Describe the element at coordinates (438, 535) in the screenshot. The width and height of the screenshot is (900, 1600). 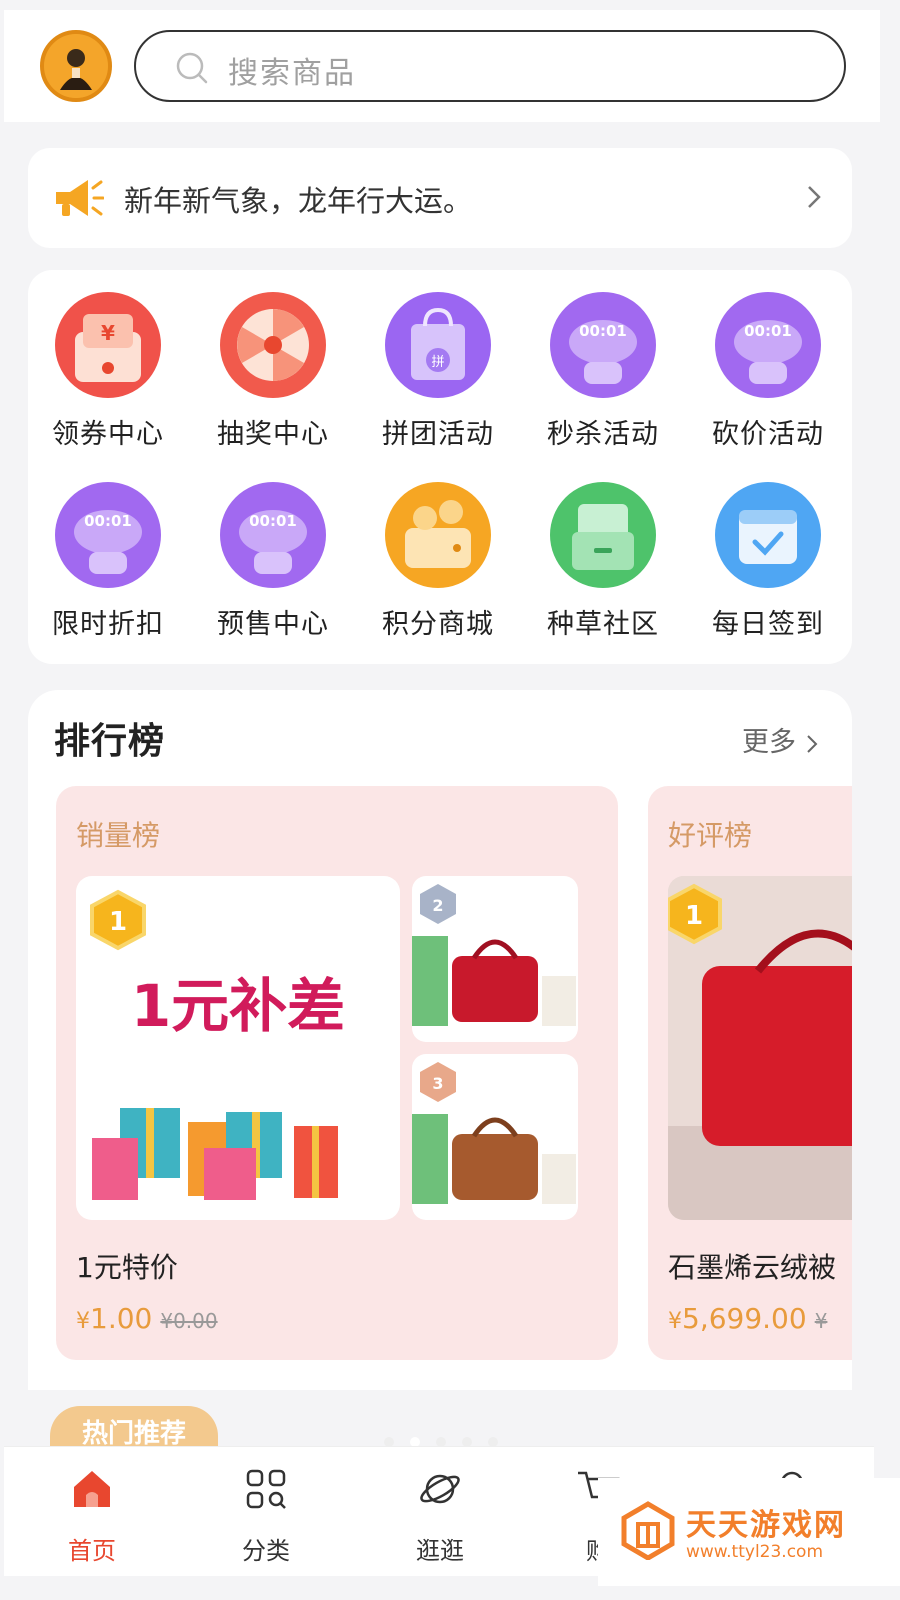
I see `points-wallet-icon` at that location.